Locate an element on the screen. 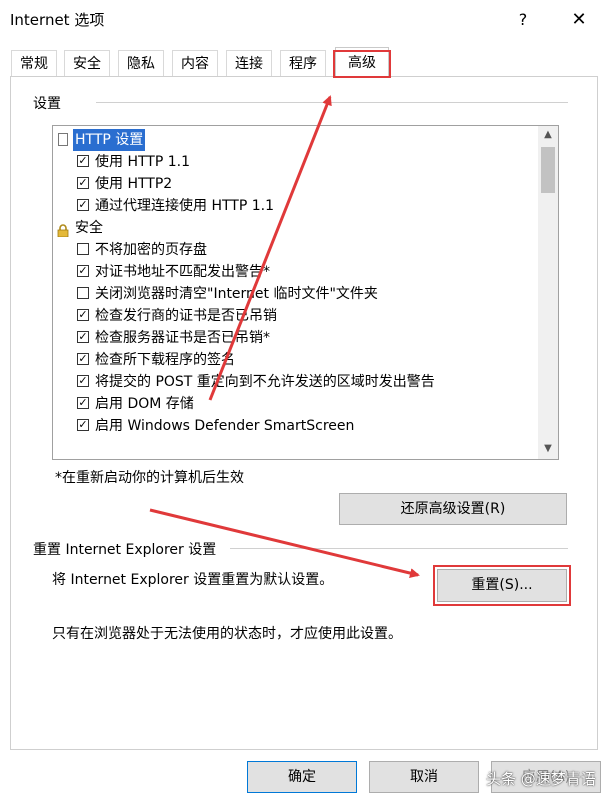  tab-programs: 程序 is located at coordinates (303, 63).